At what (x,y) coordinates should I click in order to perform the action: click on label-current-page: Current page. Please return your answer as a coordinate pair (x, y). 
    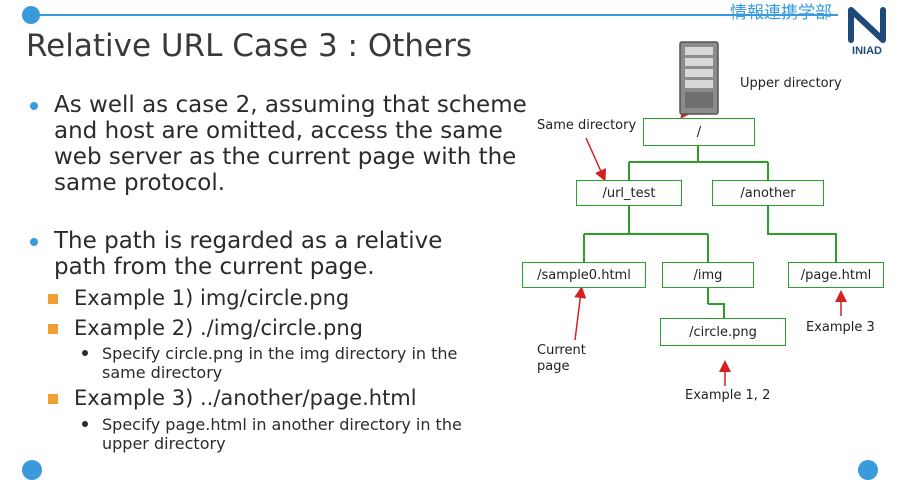
    Looking at the image, I should click on (561, 358).